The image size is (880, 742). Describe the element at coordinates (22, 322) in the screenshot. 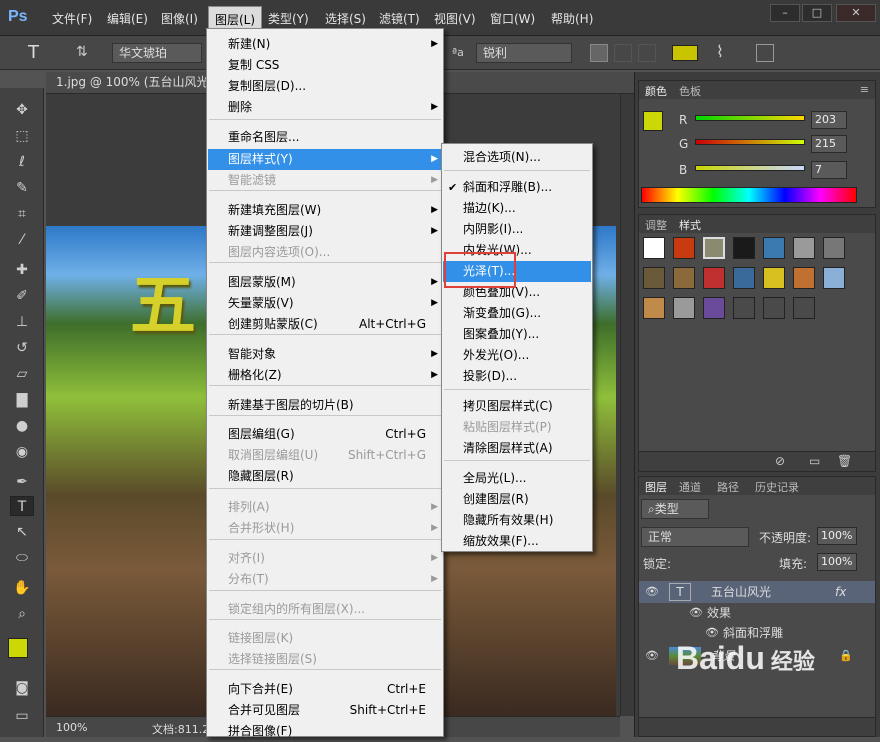

I see `stamp-tool-icon: ⊥` at that location.